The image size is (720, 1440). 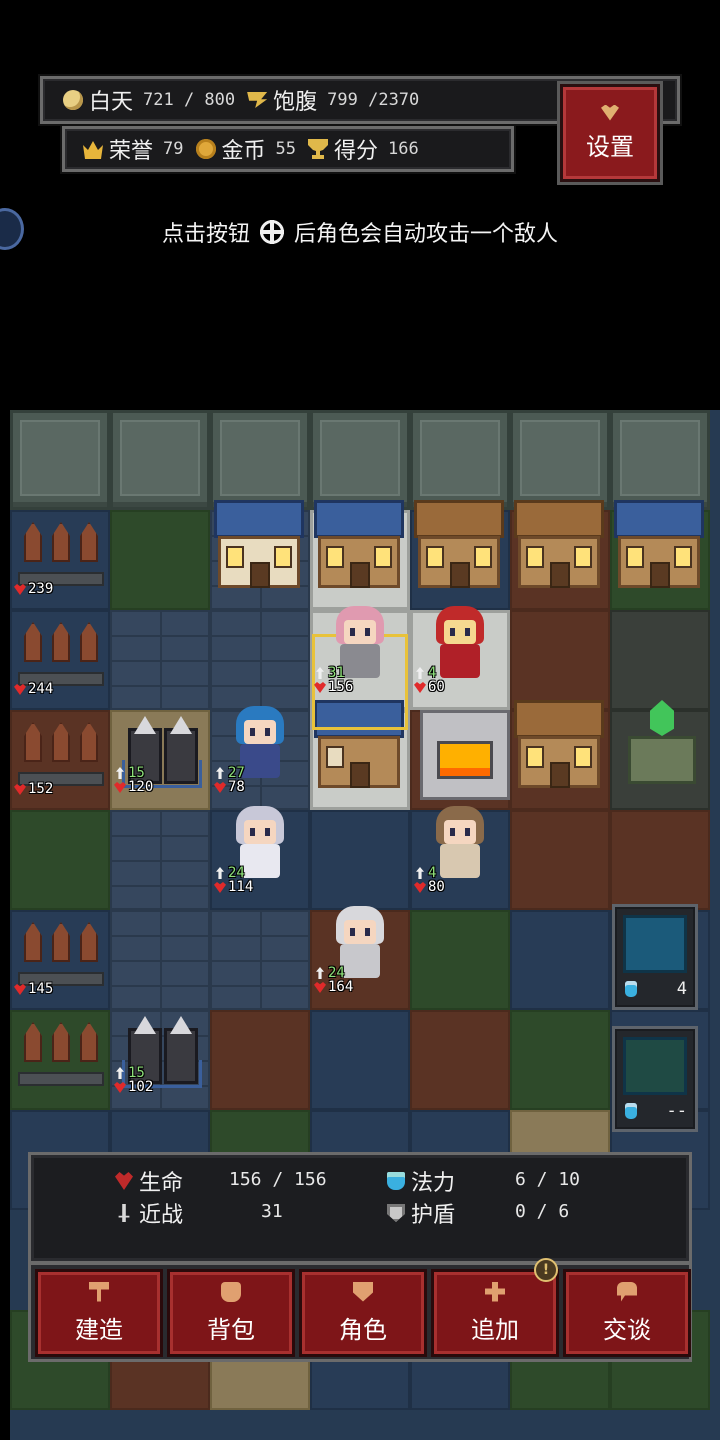 I want to click on lightning-icon, so click(x=655, y=944).